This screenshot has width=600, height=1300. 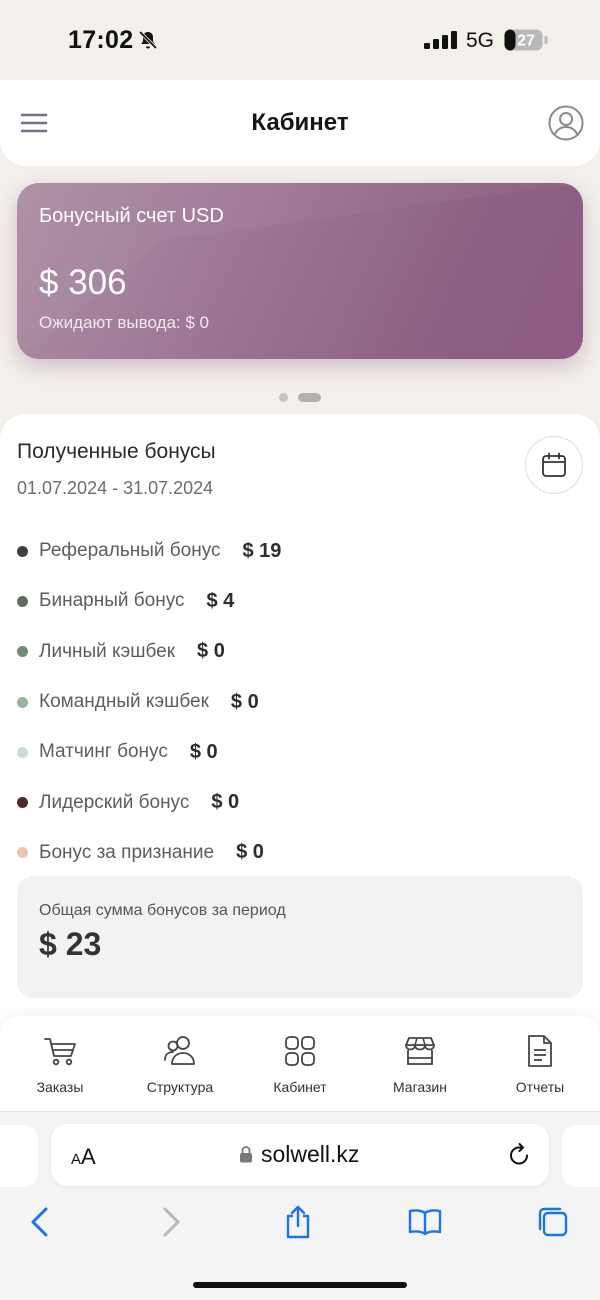 I want to click on tab-orders: Заказы, so click(x=60, y=1064).